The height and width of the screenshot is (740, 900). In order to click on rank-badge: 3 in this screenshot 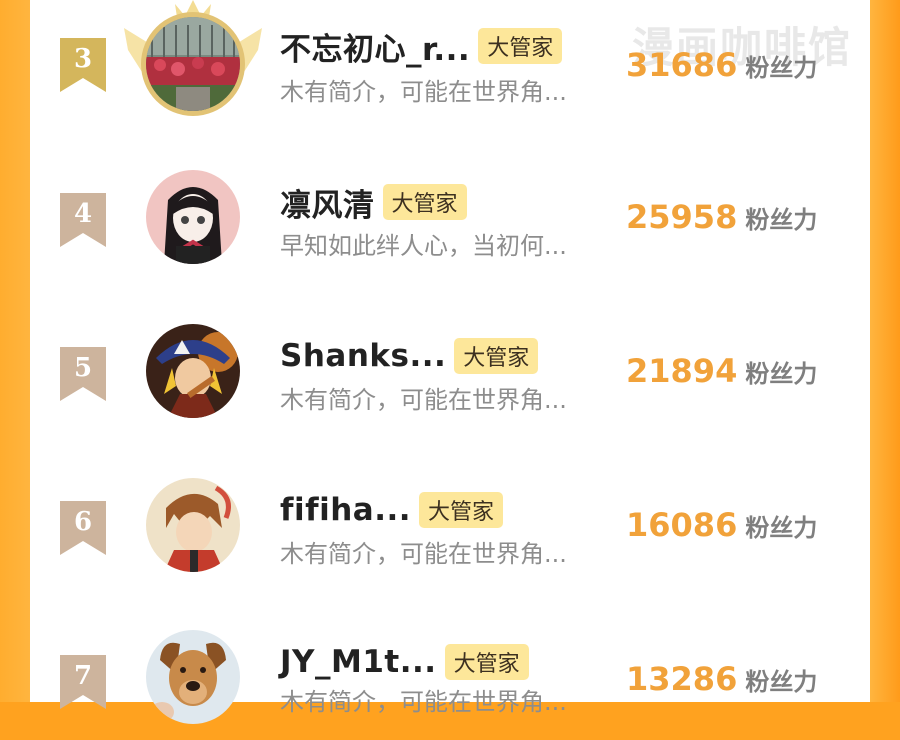, I will do `click(83, 65)`.